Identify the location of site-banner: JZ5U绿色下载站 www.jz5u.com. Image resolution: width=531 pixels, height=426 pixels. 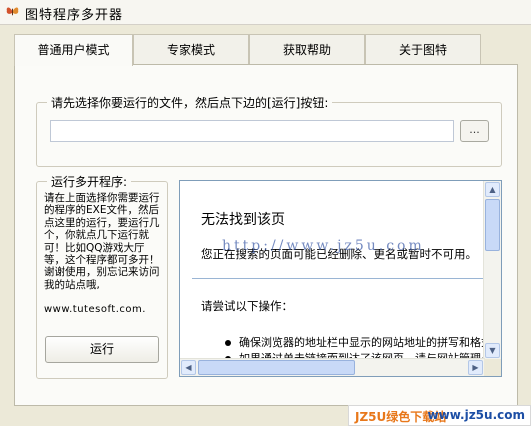
(439, 415).